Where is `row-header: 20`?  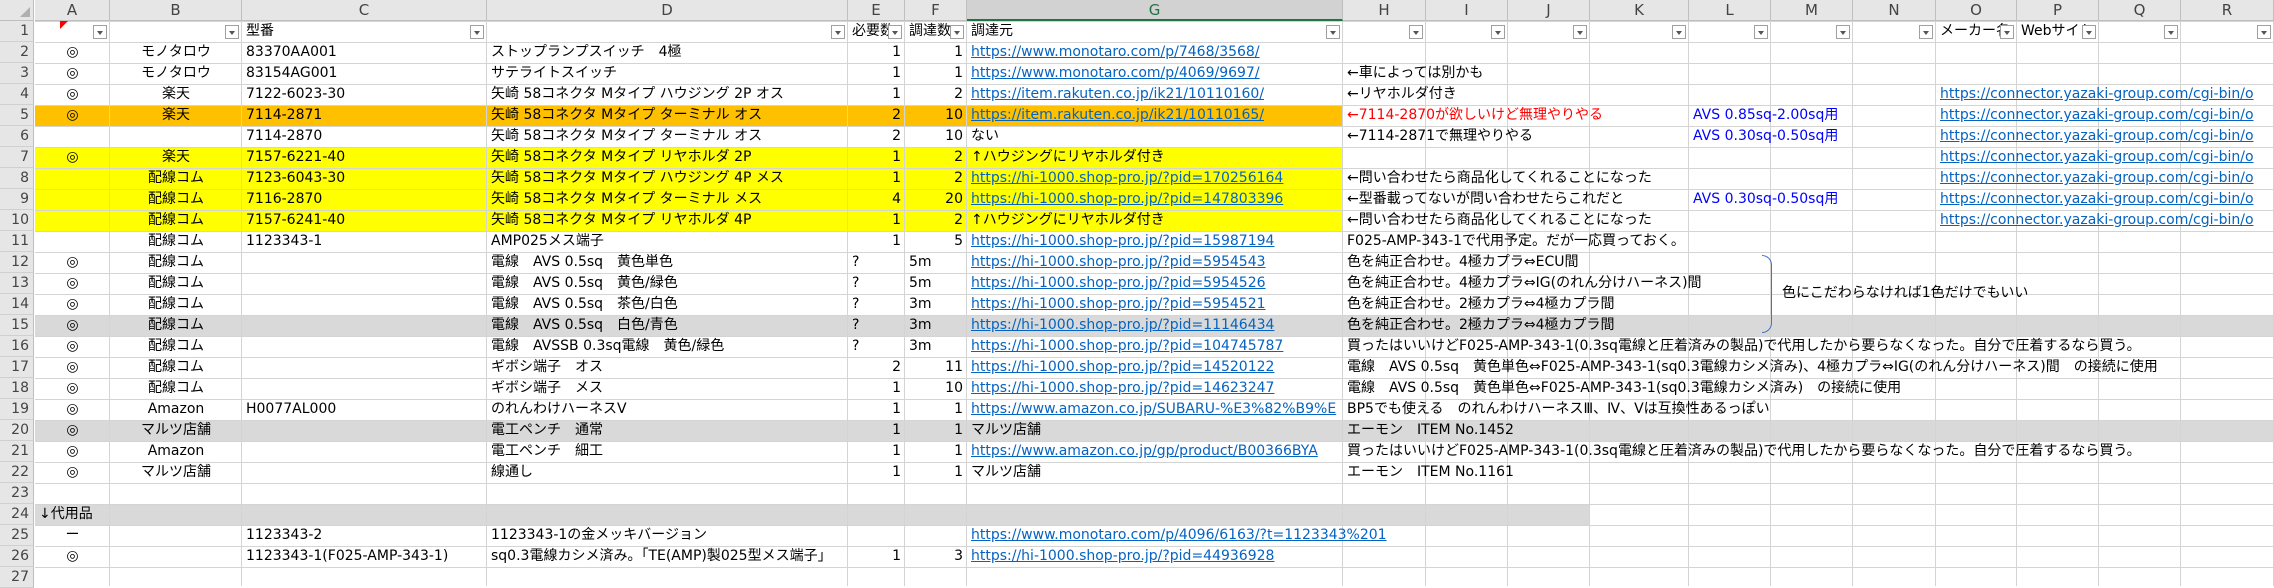
row-header: 20 is located at coordinates (17, 430).